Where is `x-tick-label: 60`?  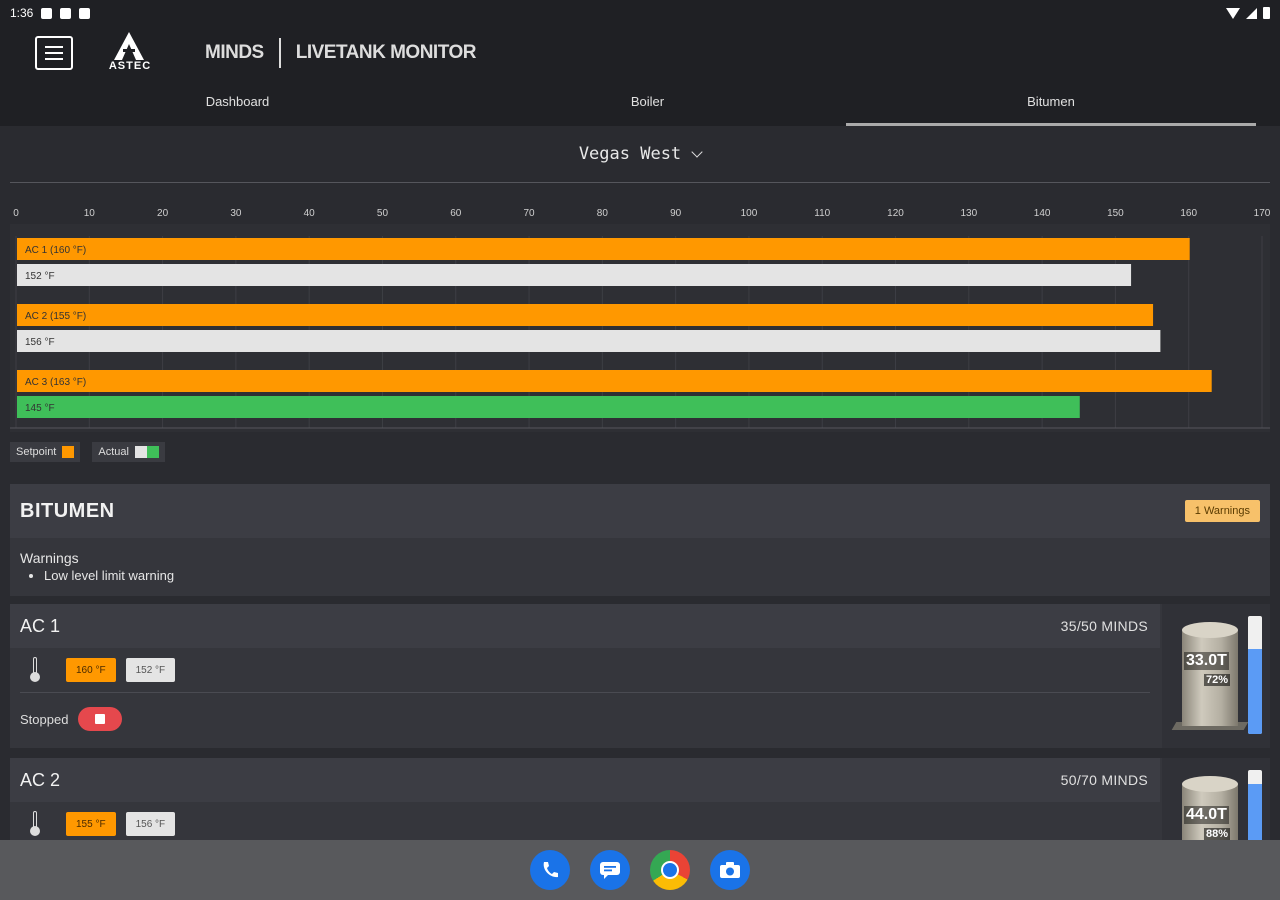
x-tick-label: 60 is located at coordinates (456, 213).